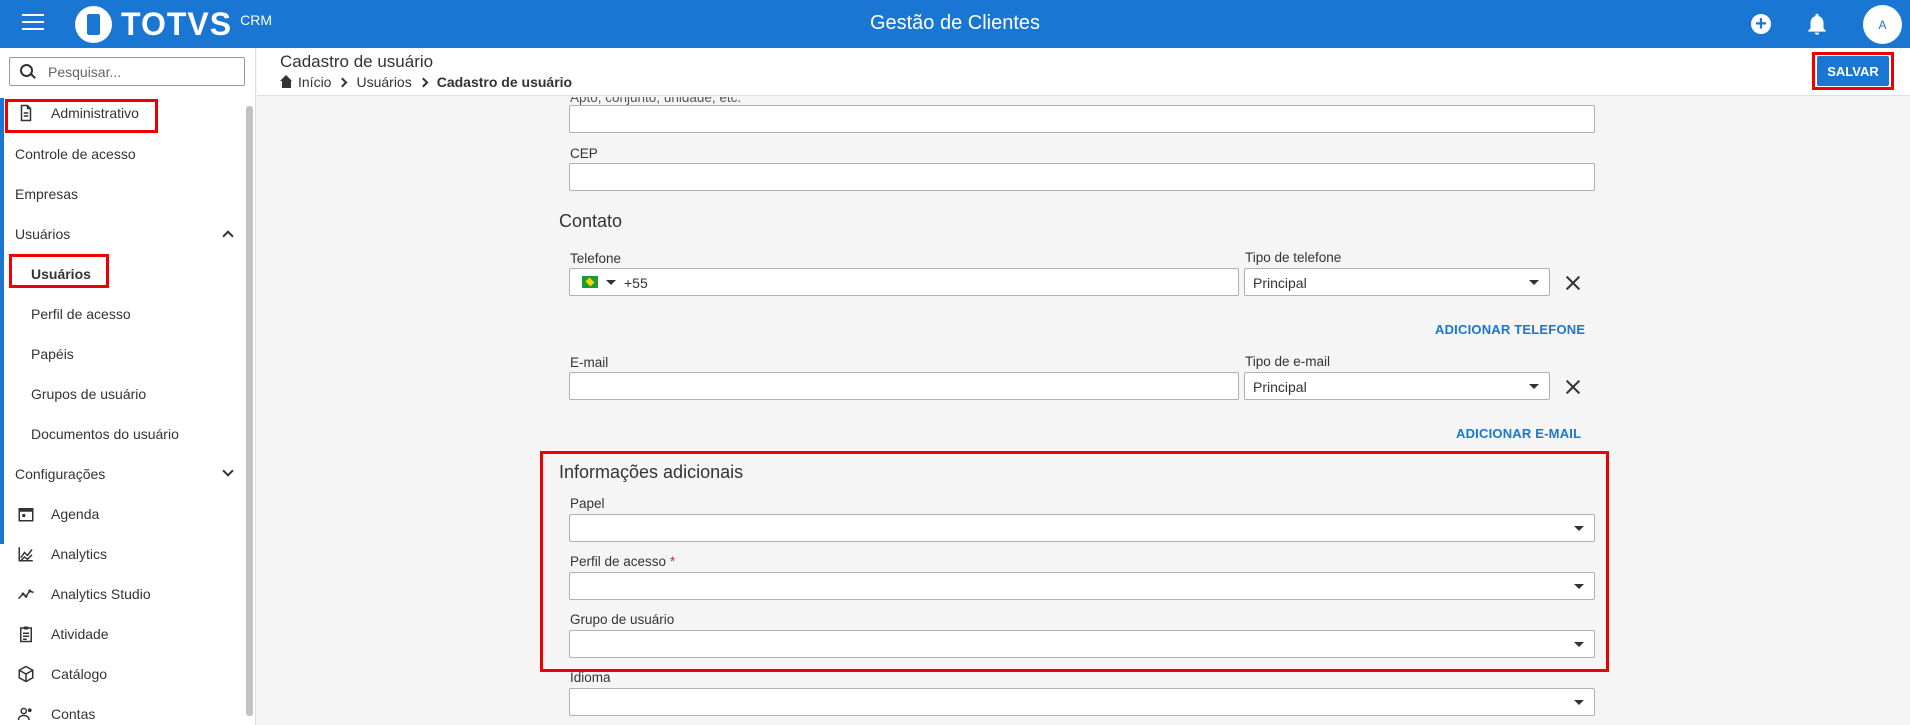 The image size is (1910, 725). I want to click on top-bar: TOTVS CRM Gestão de Clientes A, so click(955, 24).